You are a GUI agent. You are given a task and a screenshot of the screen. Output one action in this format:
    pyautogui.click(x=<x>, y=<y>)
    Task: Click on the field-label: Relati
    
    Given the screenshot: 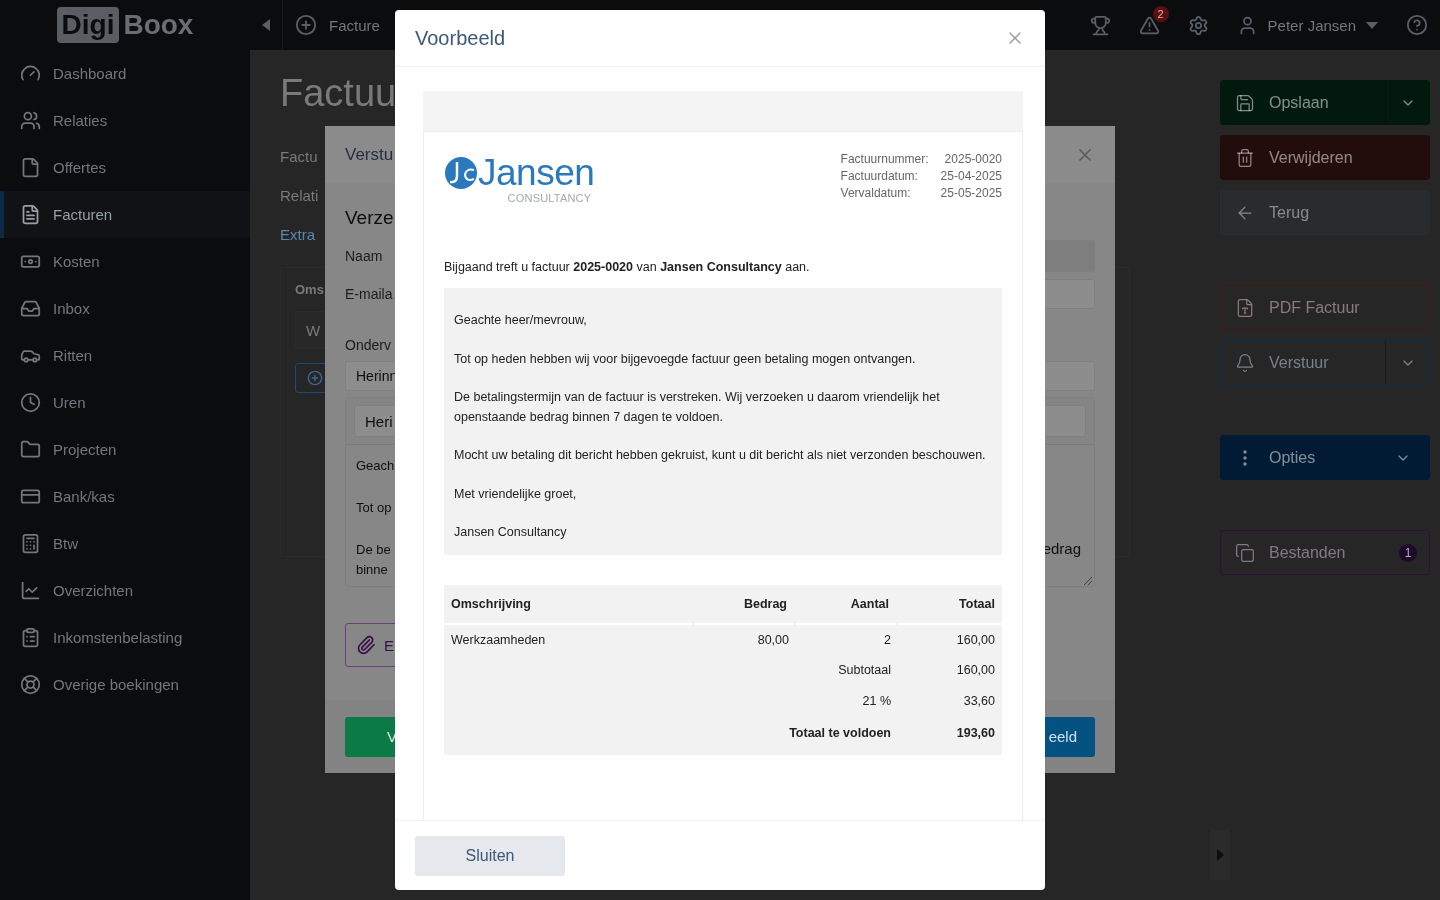 What is the action you would take?
    pyautogui.click(x=299, y=195)
    